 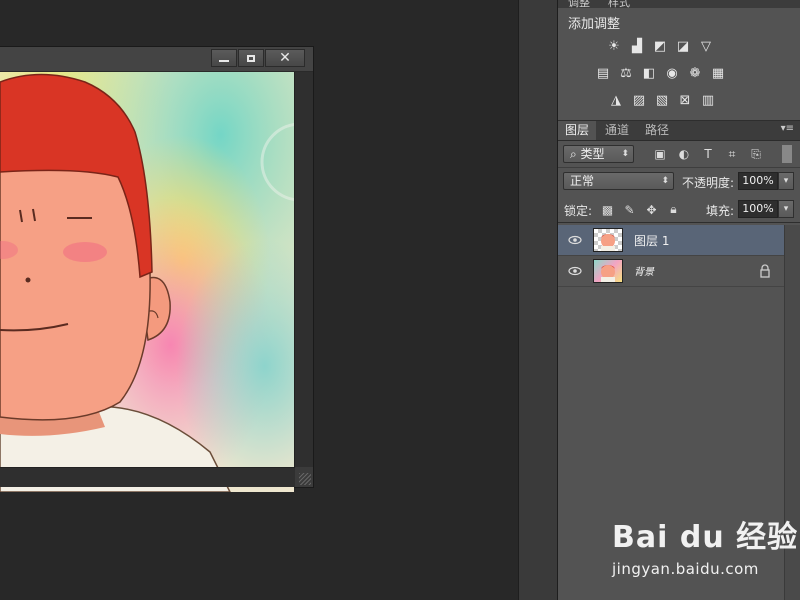 I want to click on filter-smart-object-icon: ⎘, so click(x=756, y=154).